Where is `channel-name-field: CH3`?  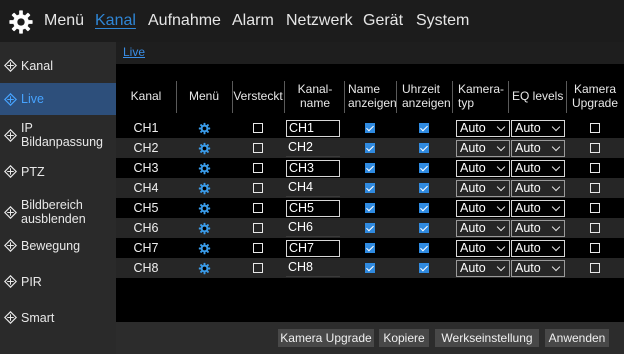
channel-name-field: CH3 is located at coordinates (313, 168).